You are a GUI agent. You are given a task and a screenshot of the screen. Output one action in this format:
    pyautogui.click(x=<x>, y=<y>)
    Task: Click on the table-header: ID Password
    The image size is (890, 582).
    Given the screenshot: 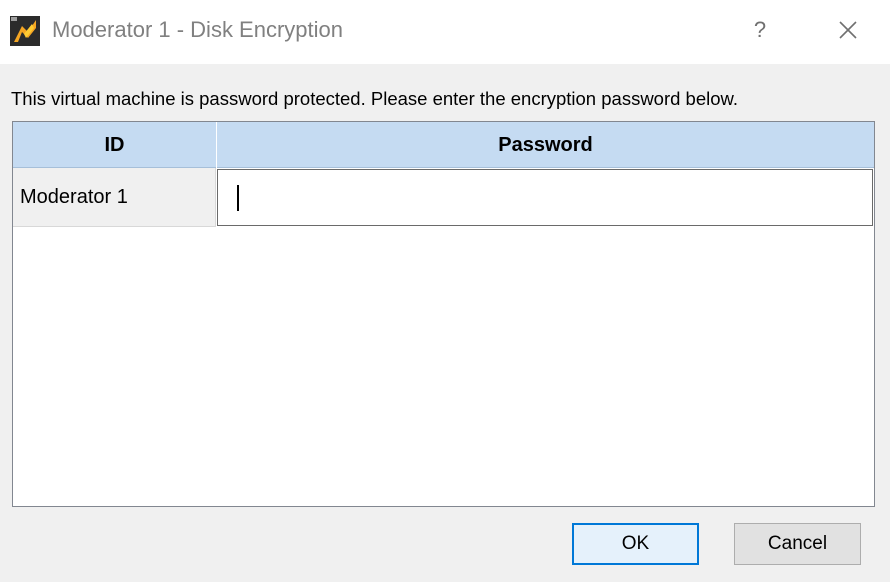 What is the action you would take?
    pyautogui.click(x=443, y=145)
    